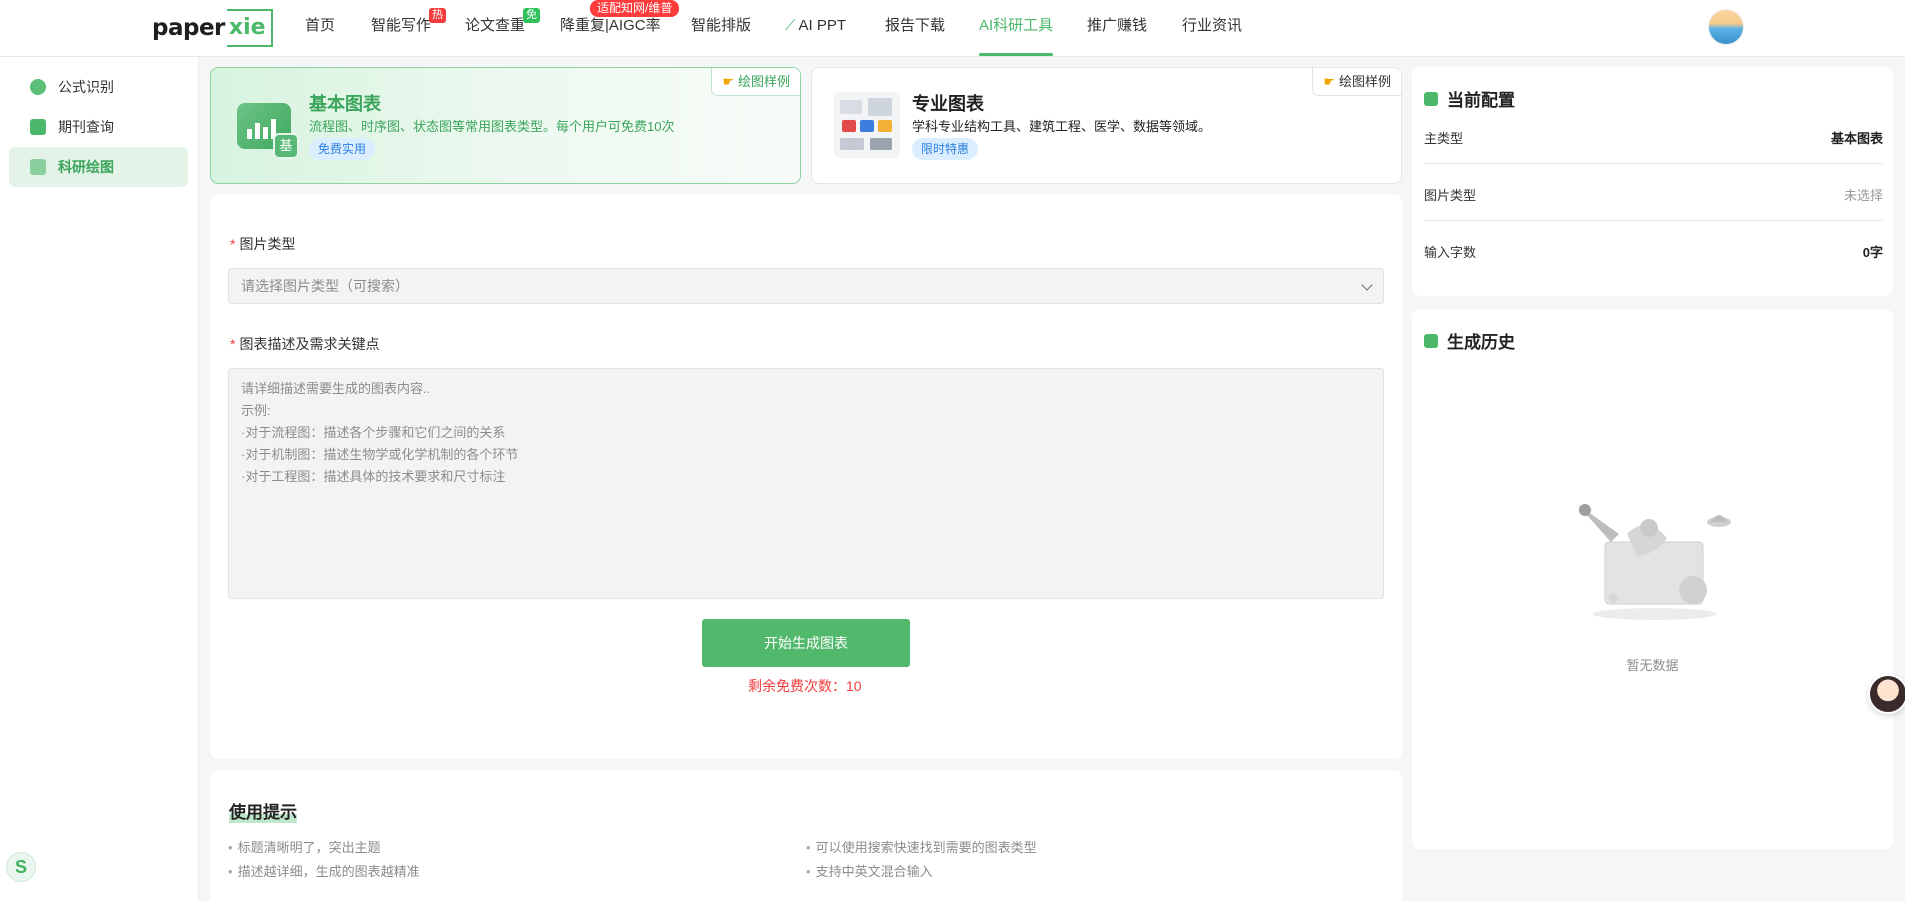  Describe the element at coordinates (188, 28) in the screenshot. I see `logo-text: paper` at that location.